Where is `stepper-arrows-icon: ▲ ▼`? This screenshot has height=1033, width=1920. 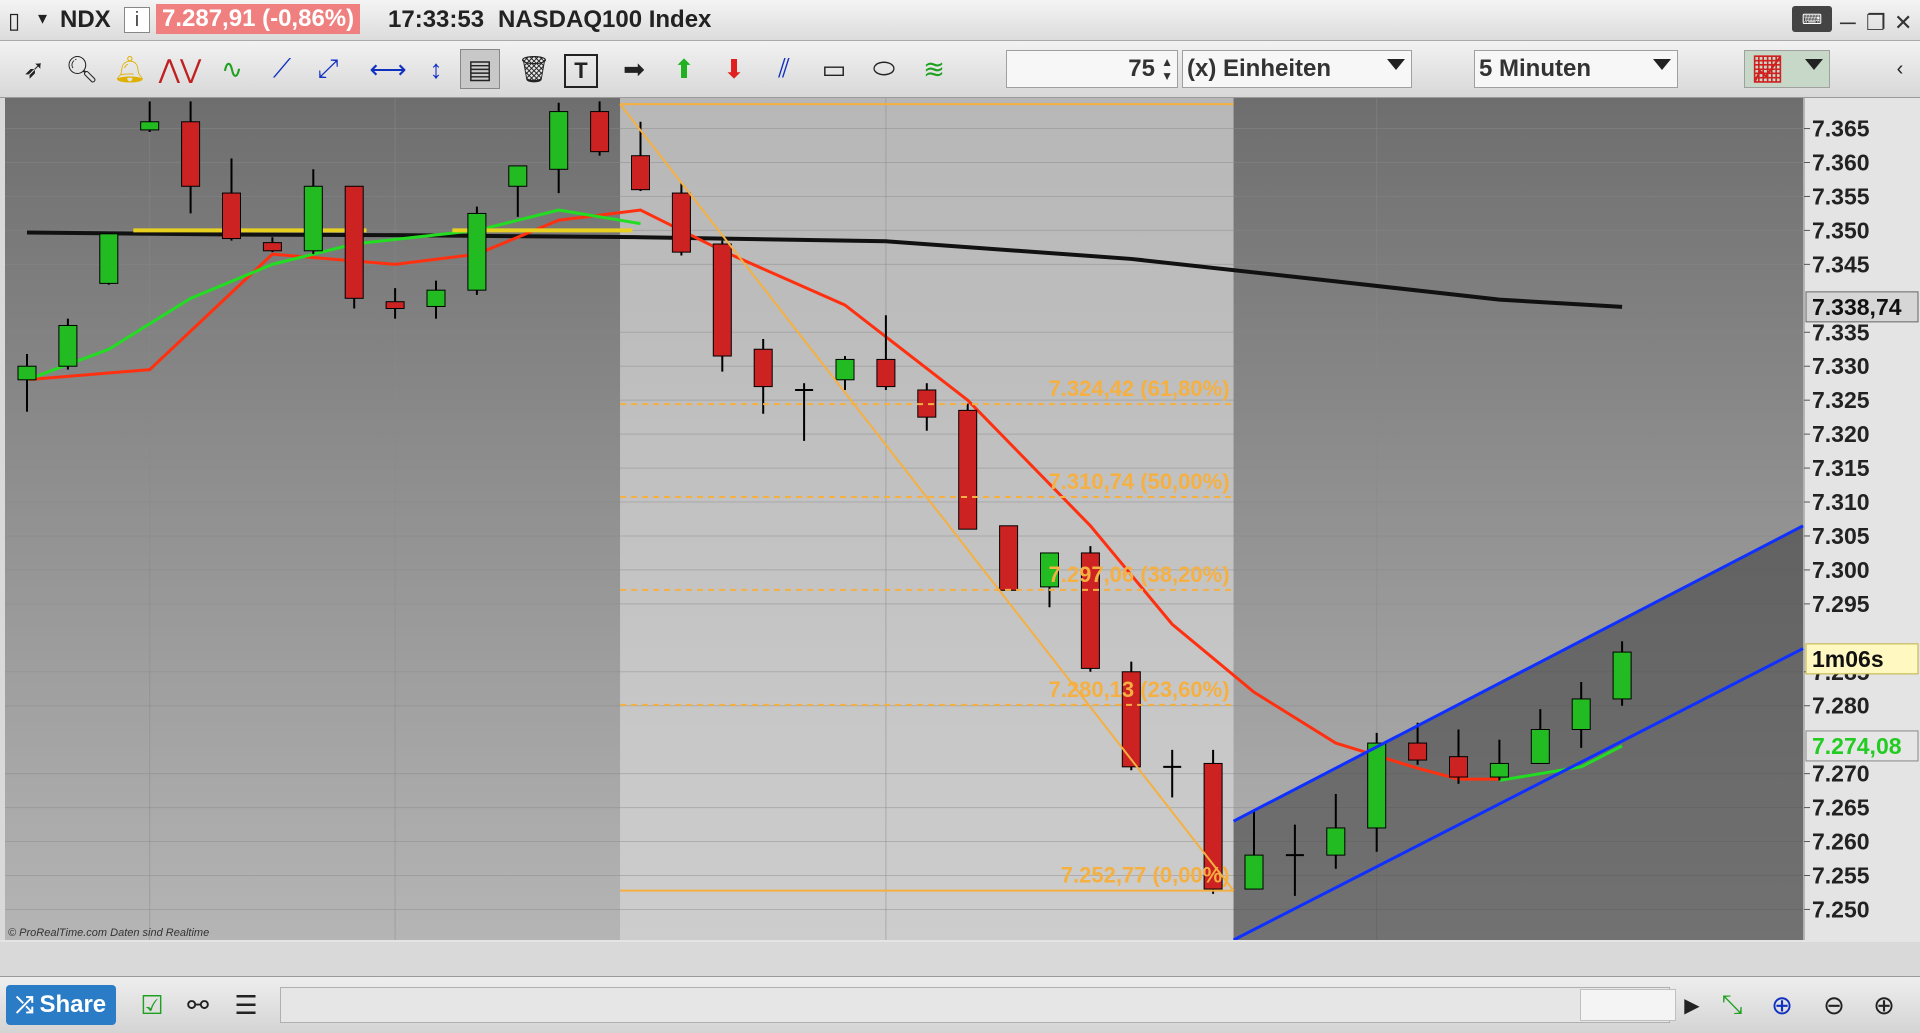 stepper-arrows-icon: ▲ ▼ is located at coordinates (1167, 69).